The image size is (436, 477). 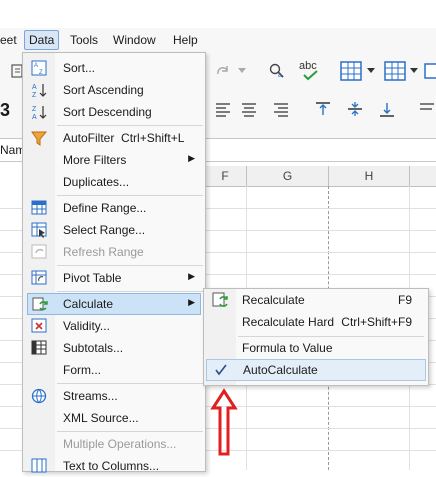 I want to click on freeze-icon, so click(x=430, y=71).